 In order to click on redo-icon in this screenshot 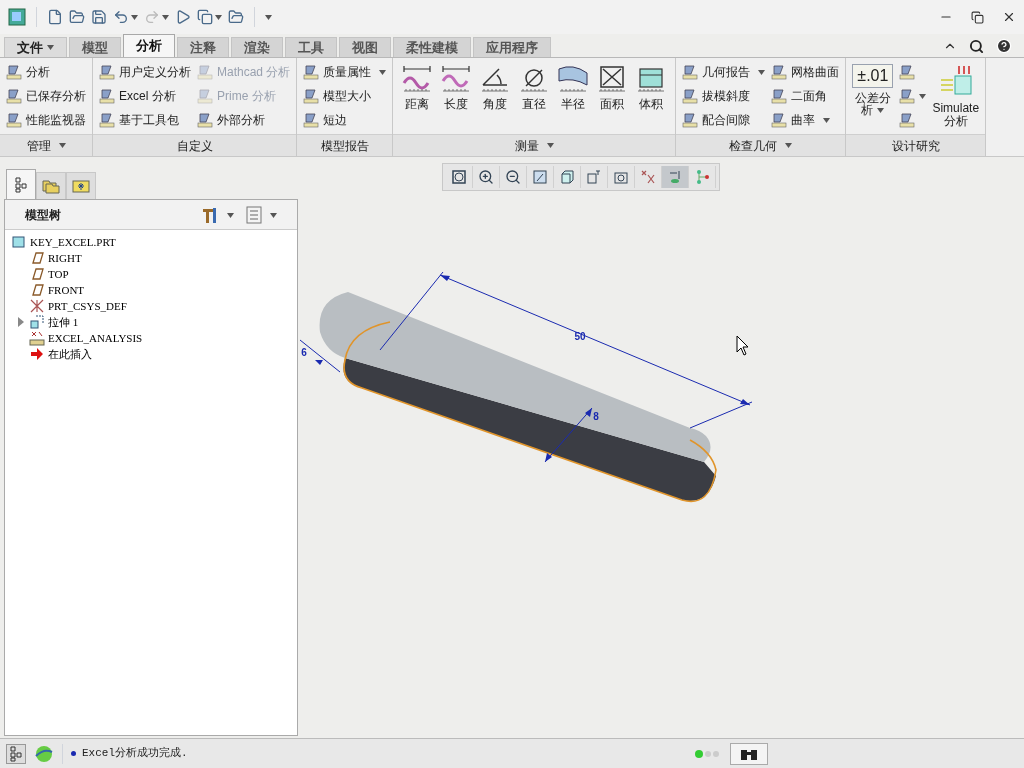, I will do `click(152, 17)`.